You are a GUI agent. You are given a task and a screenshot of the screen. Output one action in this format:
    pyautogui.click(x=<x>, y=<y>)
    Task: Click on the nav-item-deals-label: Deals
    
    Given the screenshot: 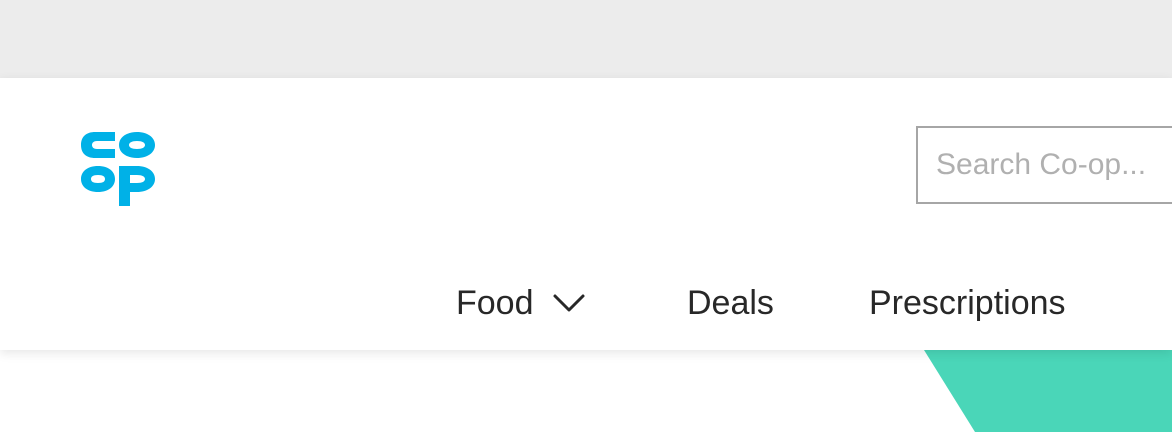 What is the action you would take?
    pyautogui.click(x=730, y=302)
    